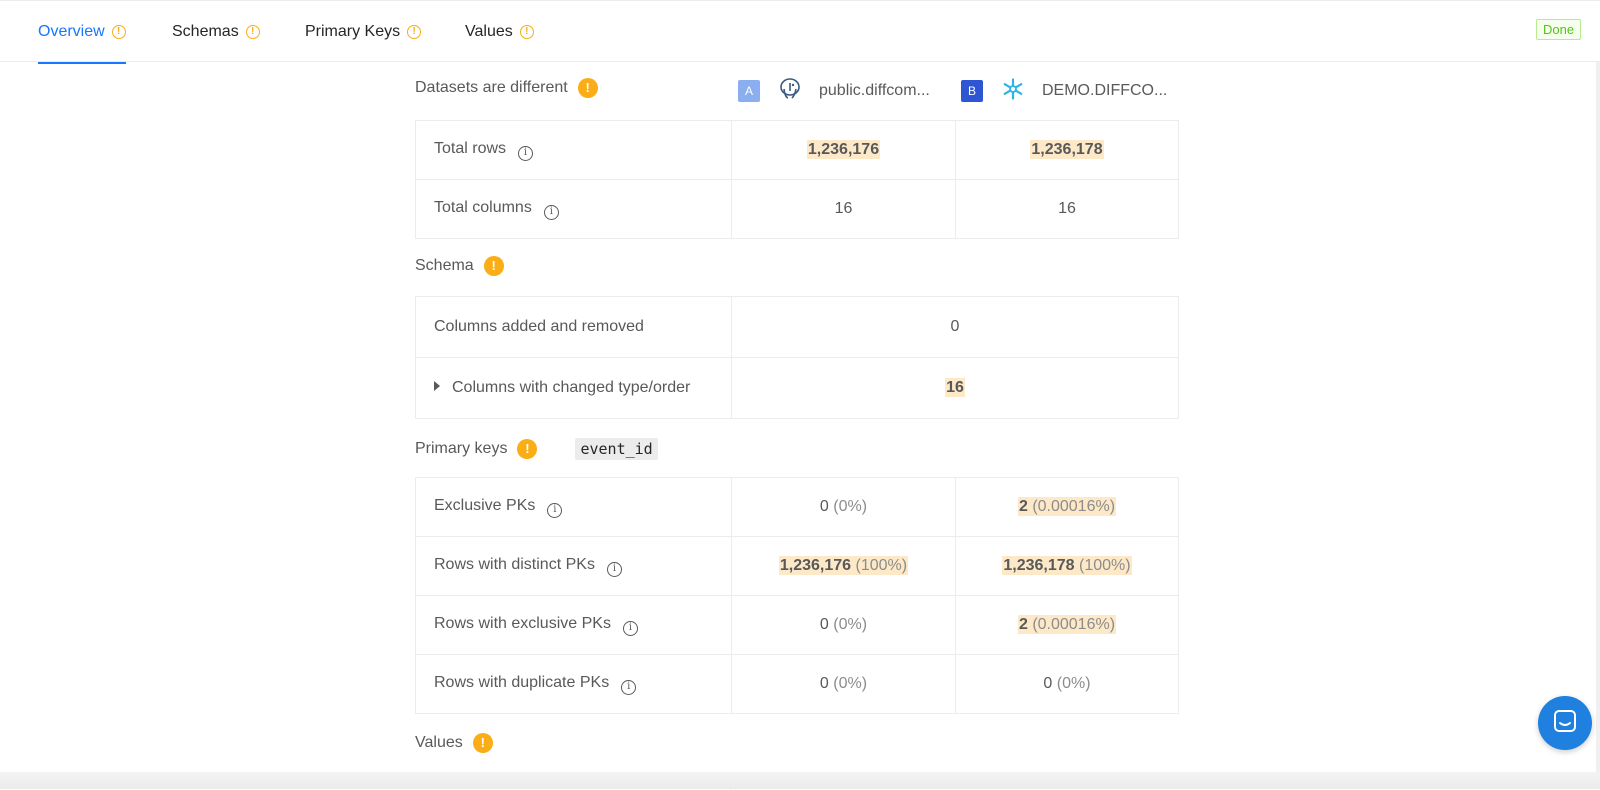 The image size is (1600, 790). What do you see at coordinates (353, 31) in the screenshot?
I see `tab-primary-keys-label: Primary Keys` at bounding box center [353, 31].